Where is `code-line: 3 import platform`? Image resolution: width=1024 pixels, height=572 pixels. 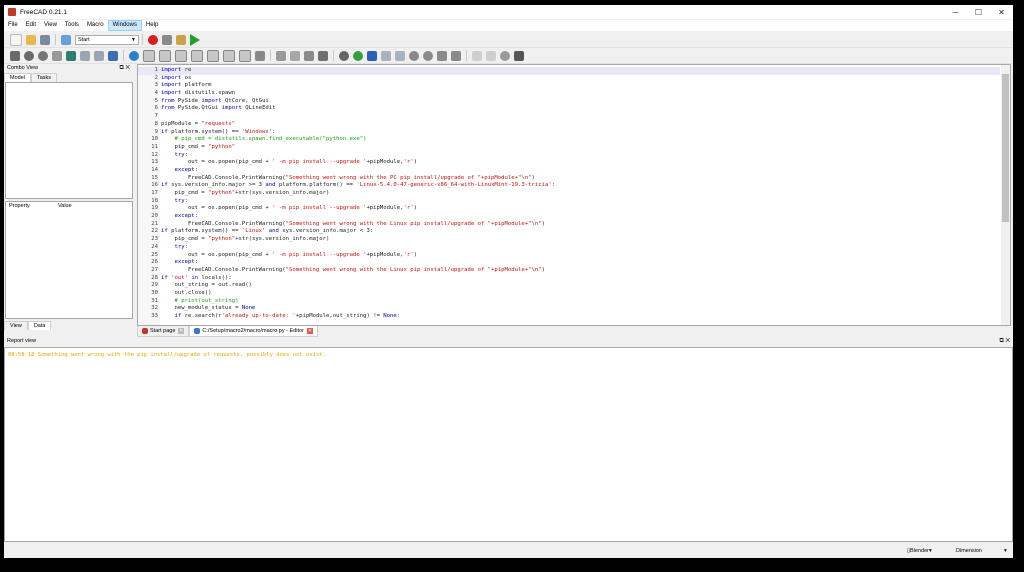
code-line: 3 import platform is located at coordinates (569, 86).